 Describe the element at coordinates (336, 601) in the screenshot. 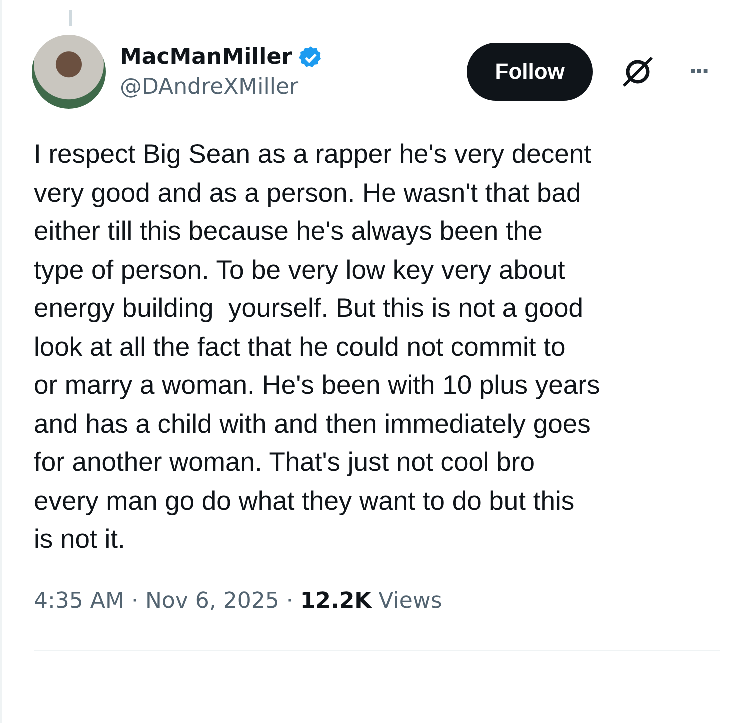

I see `view-count: 12.2K` at that location.